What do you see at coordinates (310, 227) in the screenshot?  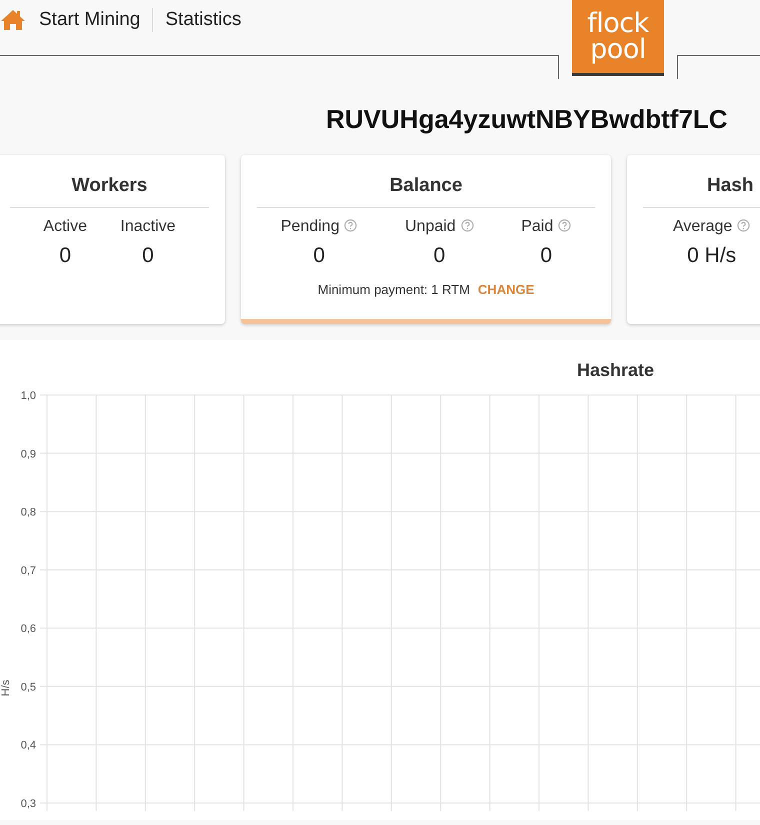 I see `stat-label: Pending` at bounding box center [310, 227].